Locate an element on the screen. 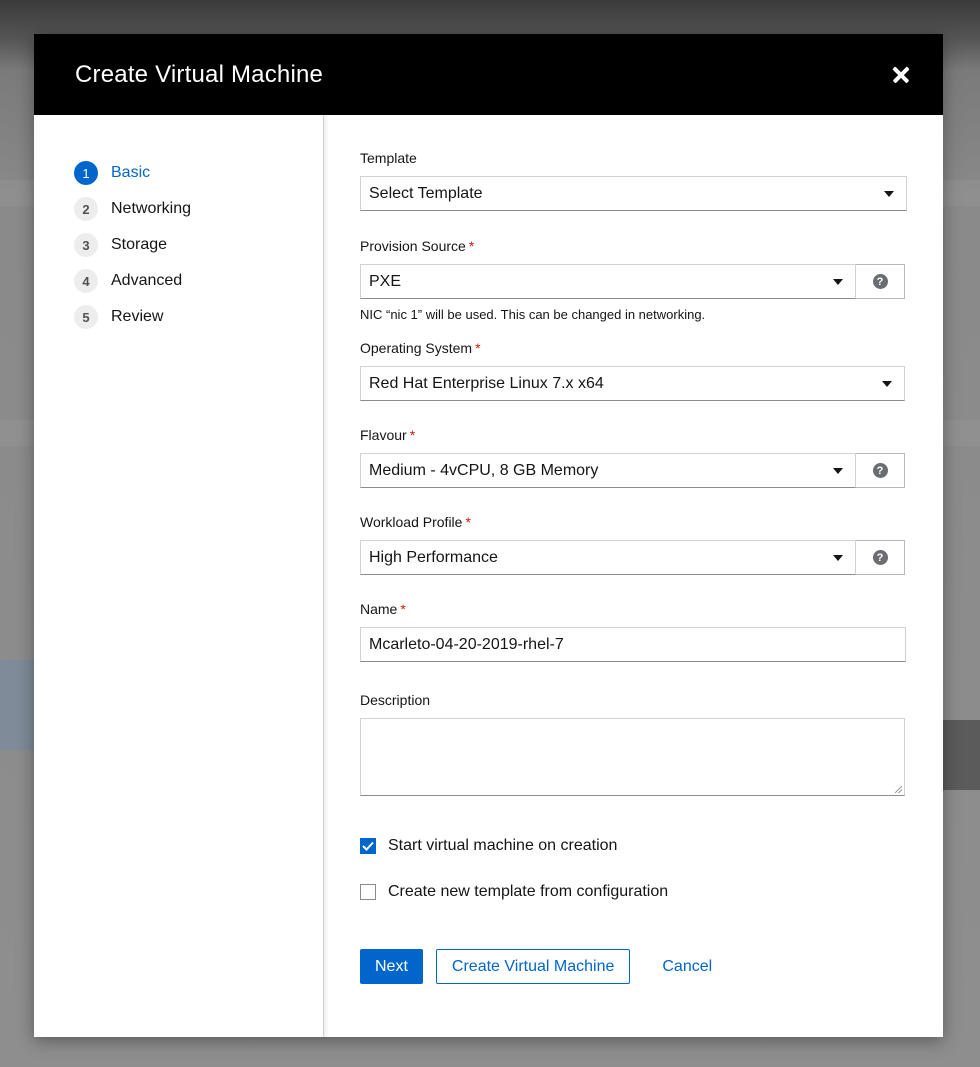 This screenshot has width=980, height=1067. close-icon is located at coordinates (901, 75).